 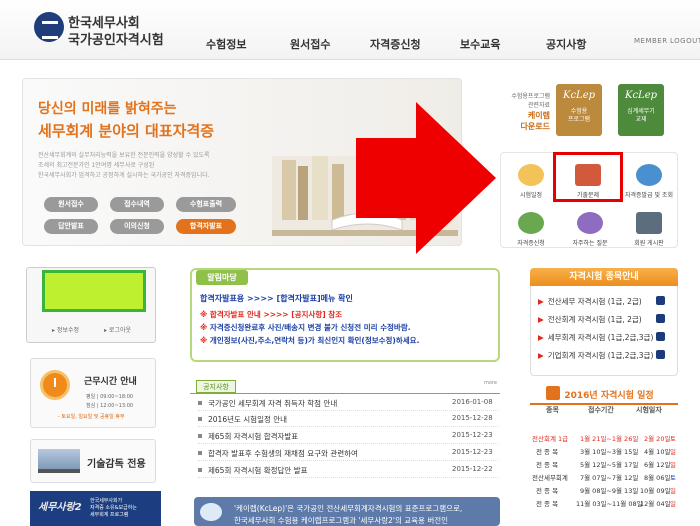 What do you see at coordinates (345, 393) in the screenshot?
I see `divider` at bounding box center [345, 393].